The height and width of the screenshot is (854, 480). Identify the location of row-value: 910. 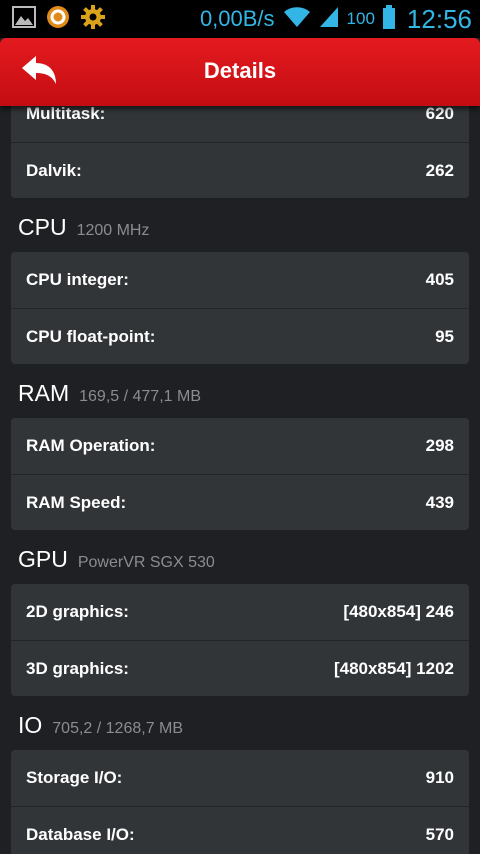
(439, 777).